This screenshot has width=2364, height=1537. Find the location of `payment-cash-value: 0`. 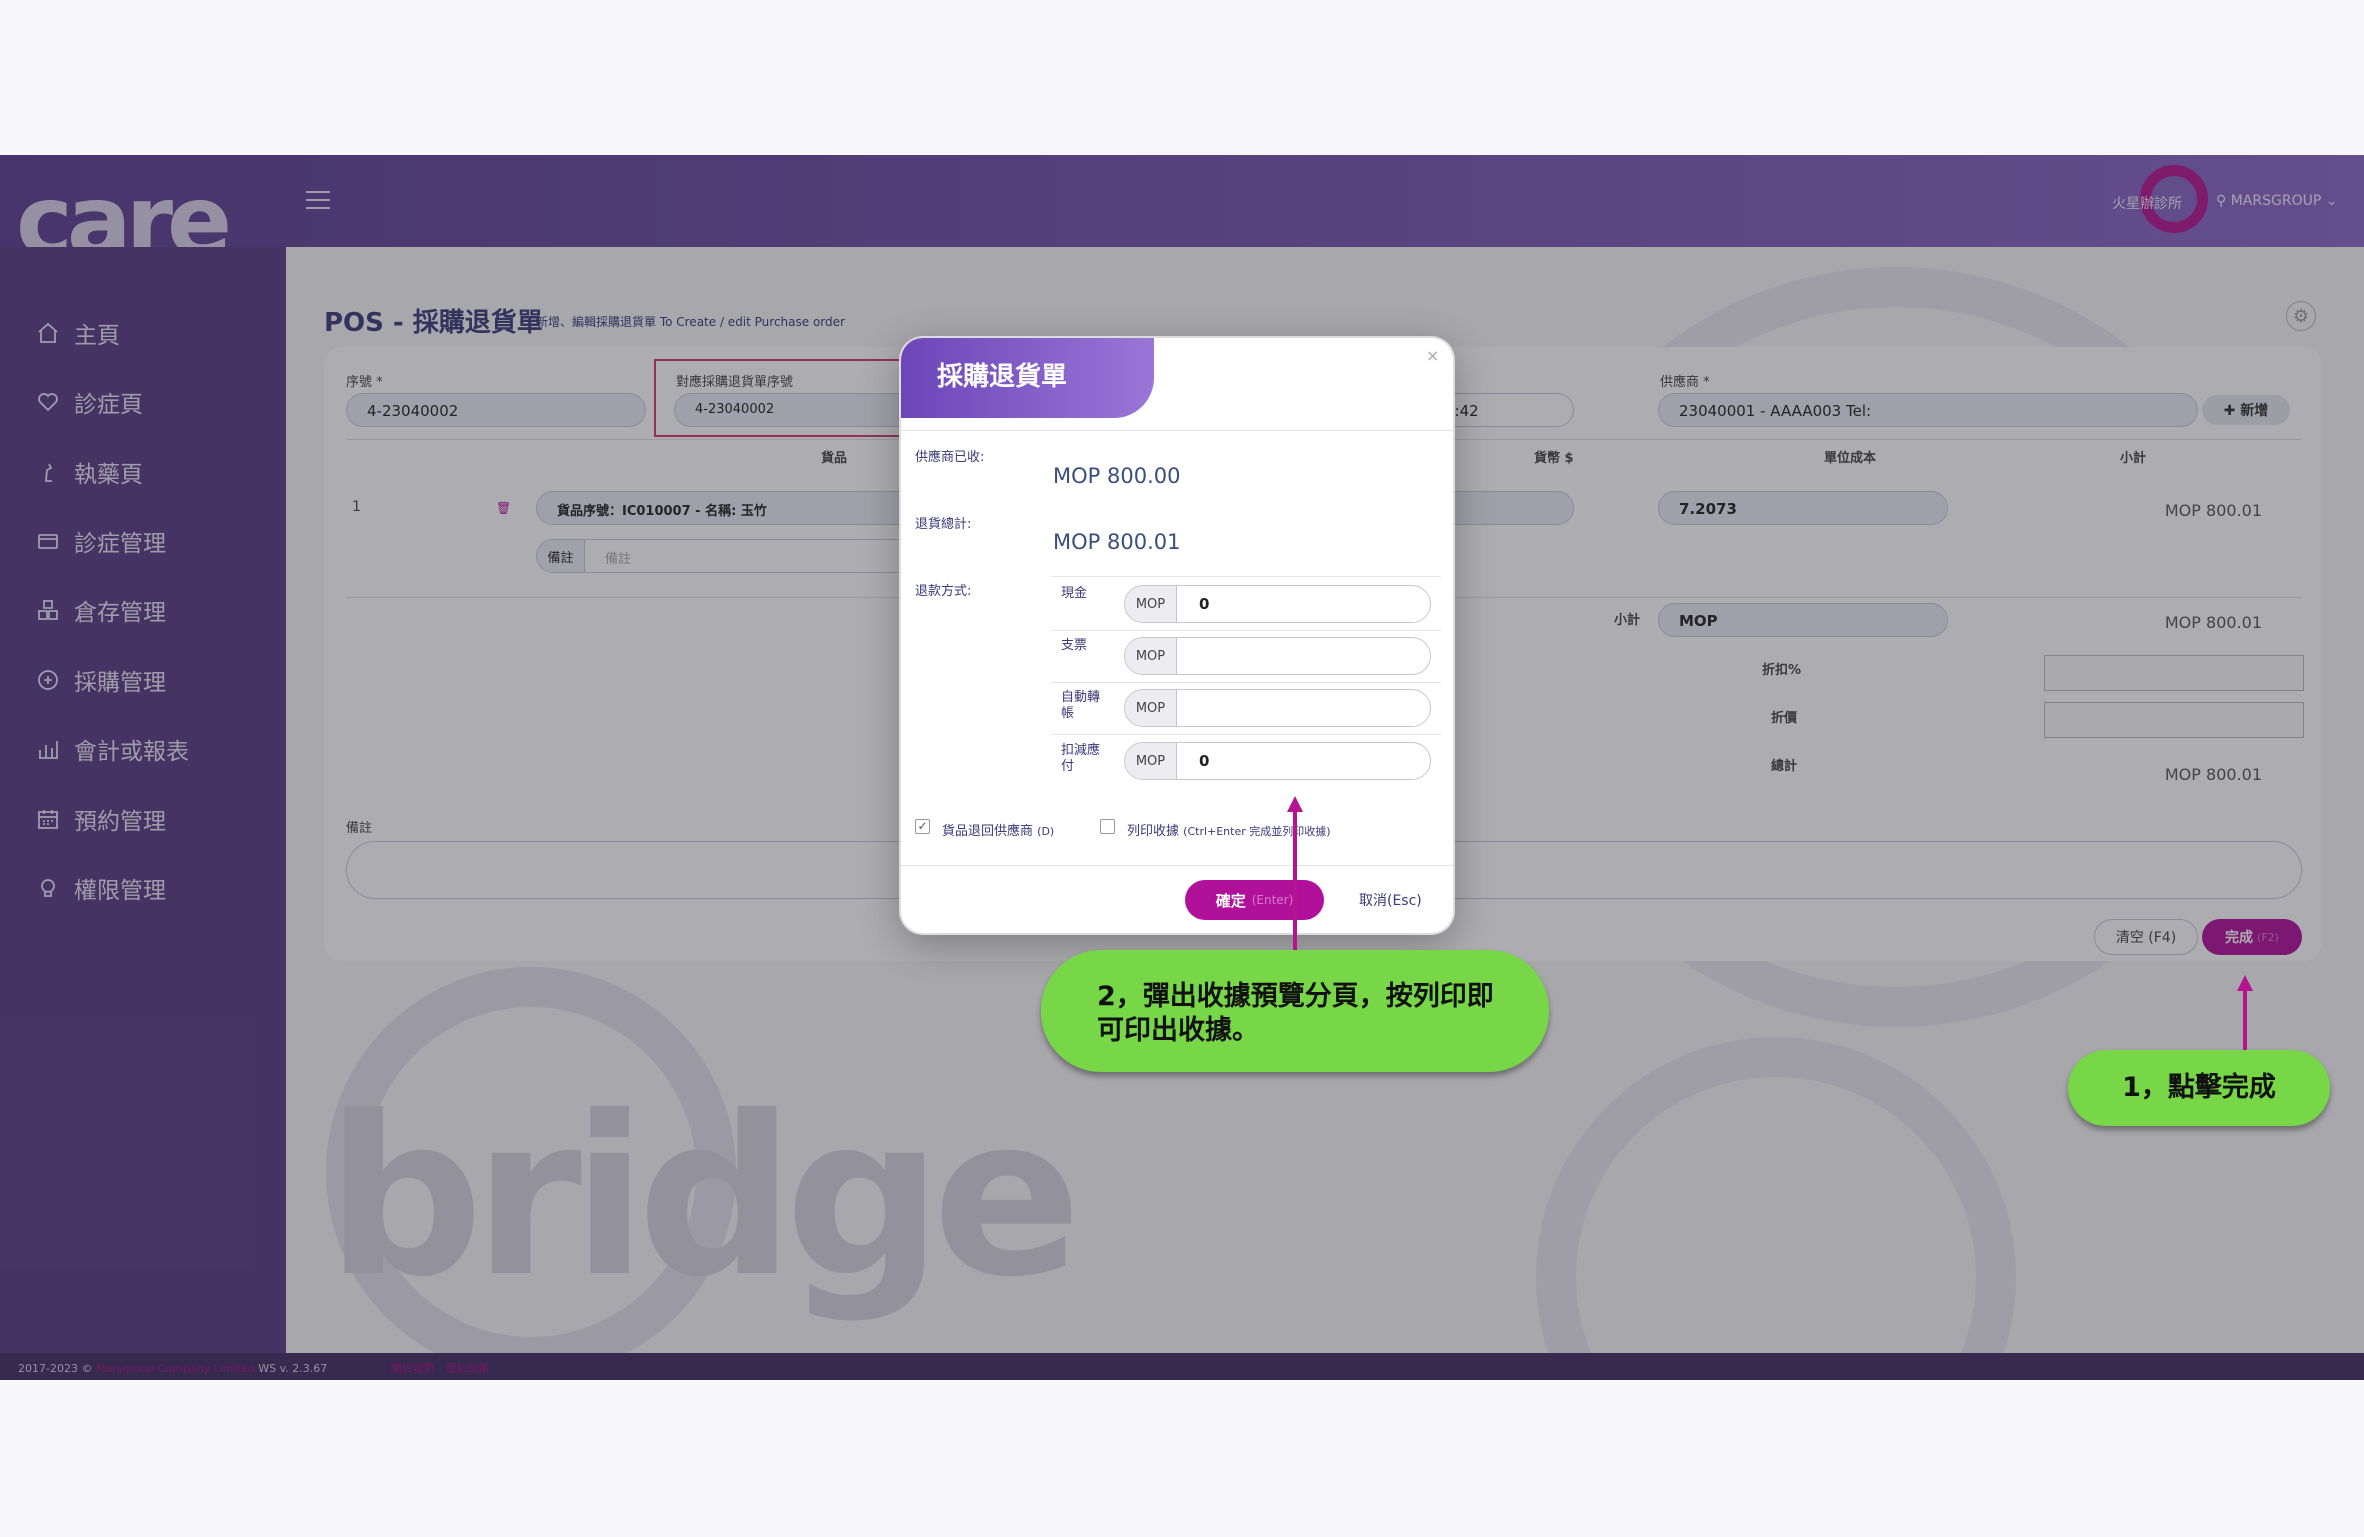

payment-cash-value: 0 is located at coordinates (1303, 604).